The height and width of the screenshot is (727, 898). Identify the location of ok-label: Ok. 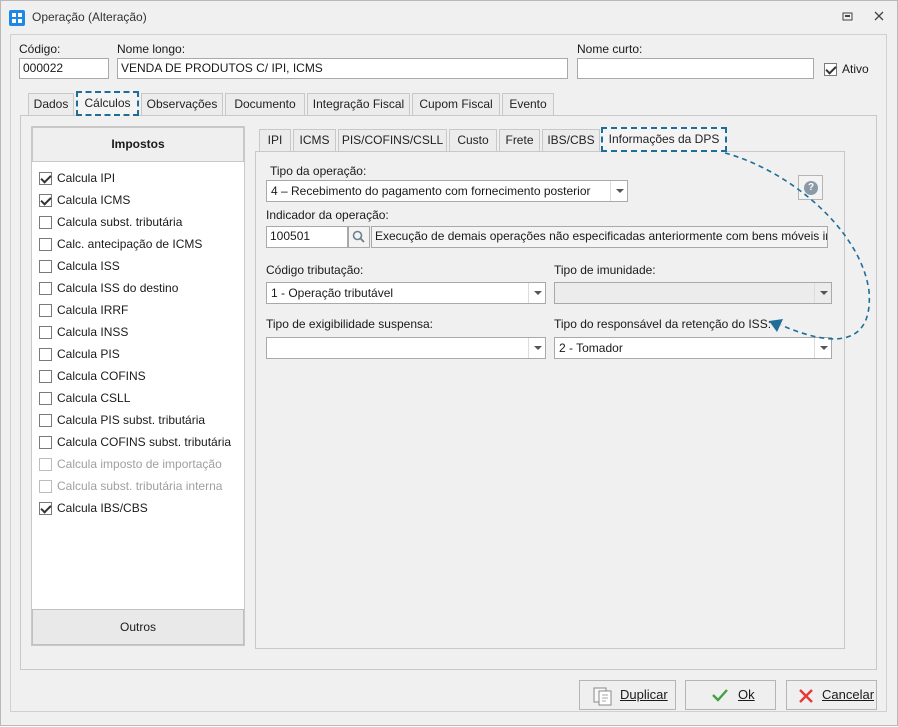
(746, 694).